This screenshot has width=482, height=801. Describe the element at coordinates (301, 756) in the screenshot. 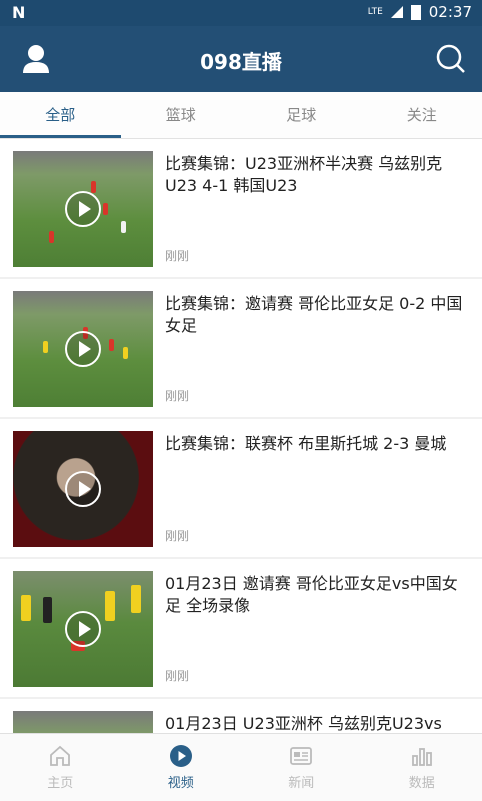

I see `news-icon` at that location.